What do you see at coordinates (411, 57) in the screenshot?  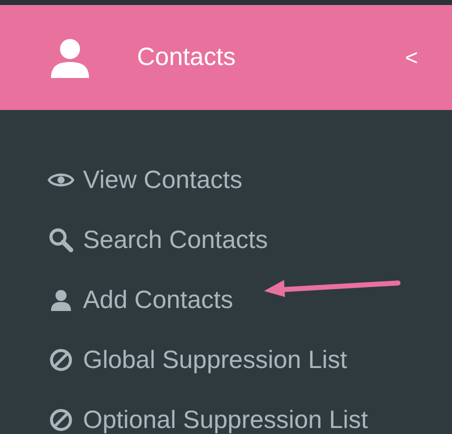 I see `collapse-toggle: <` at bounding box center [411, 57].